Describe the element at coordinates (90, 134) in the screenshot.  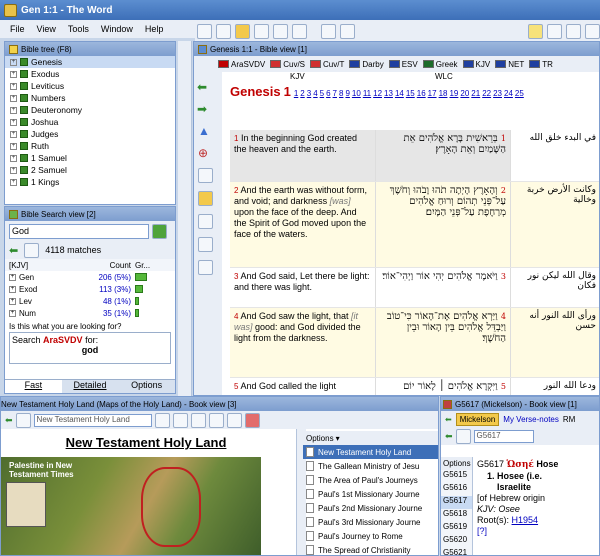
I see `tree-item: + Judges` at that location.